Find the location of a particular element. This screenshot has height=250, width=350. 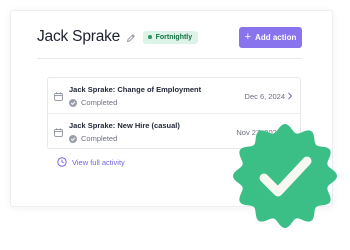

activity-date: Dec 6, 2024 is located at coordinates (264, 96).